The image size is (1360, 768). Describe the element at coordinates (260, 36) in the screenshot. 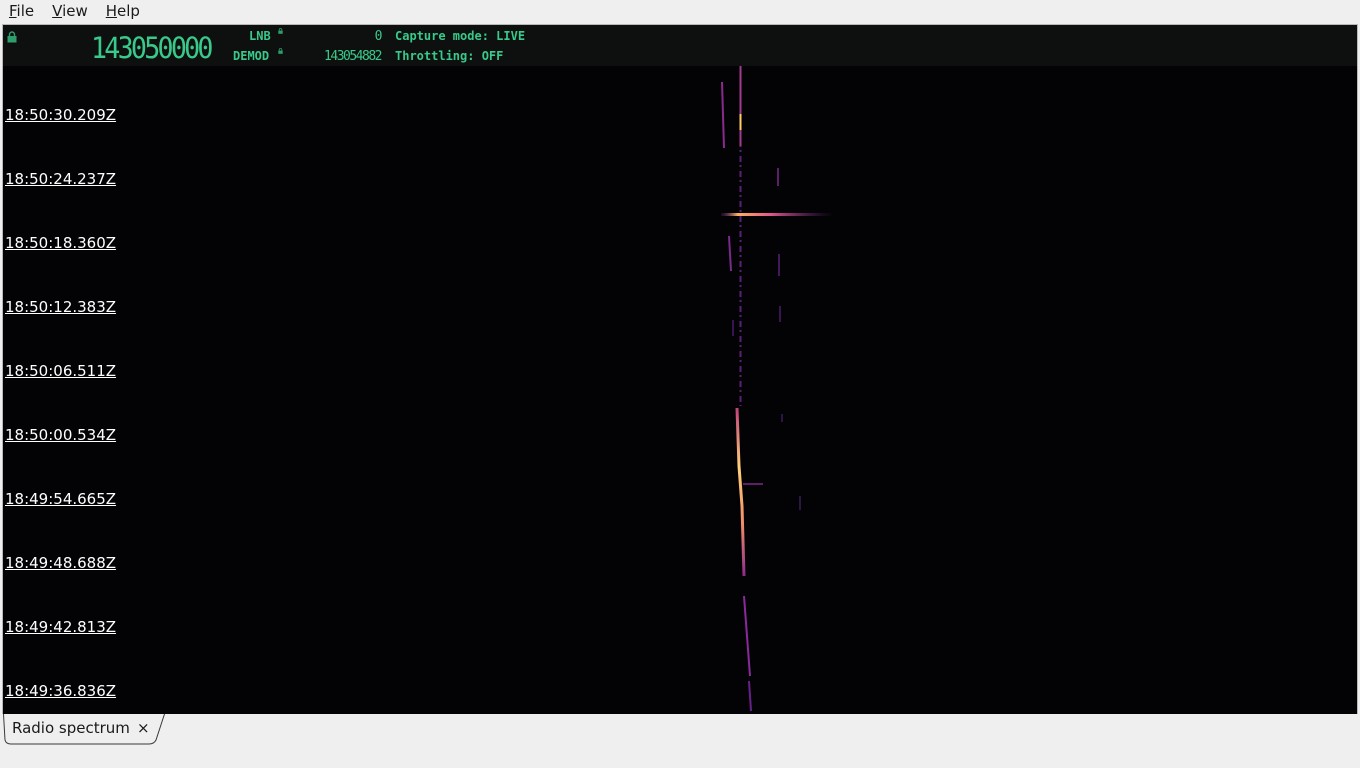

I see `lnb-label: LNB` at that location.